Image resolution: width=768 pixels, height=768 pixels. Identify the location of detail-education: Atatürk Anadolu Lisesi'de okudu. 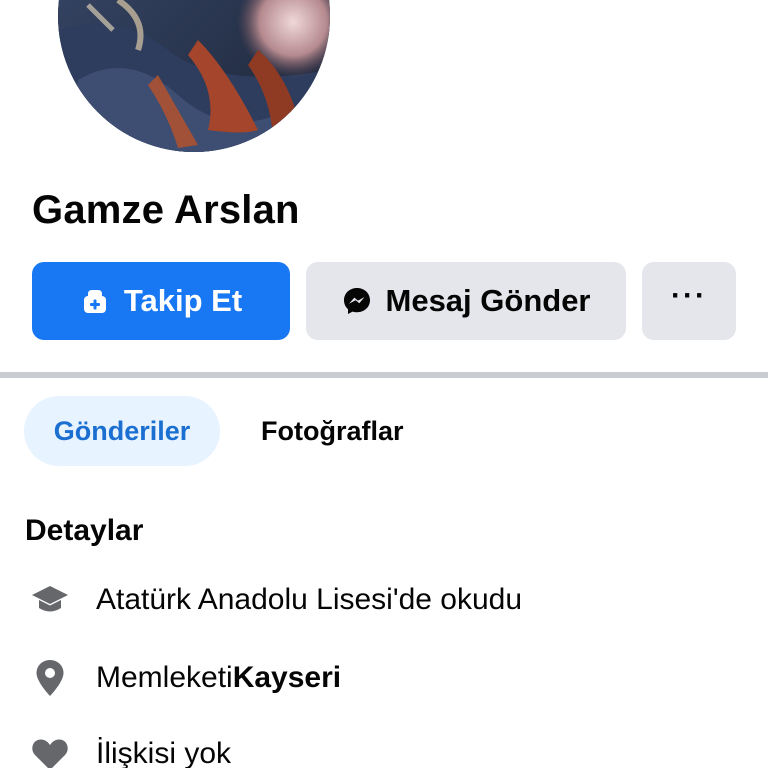
(261, 600).